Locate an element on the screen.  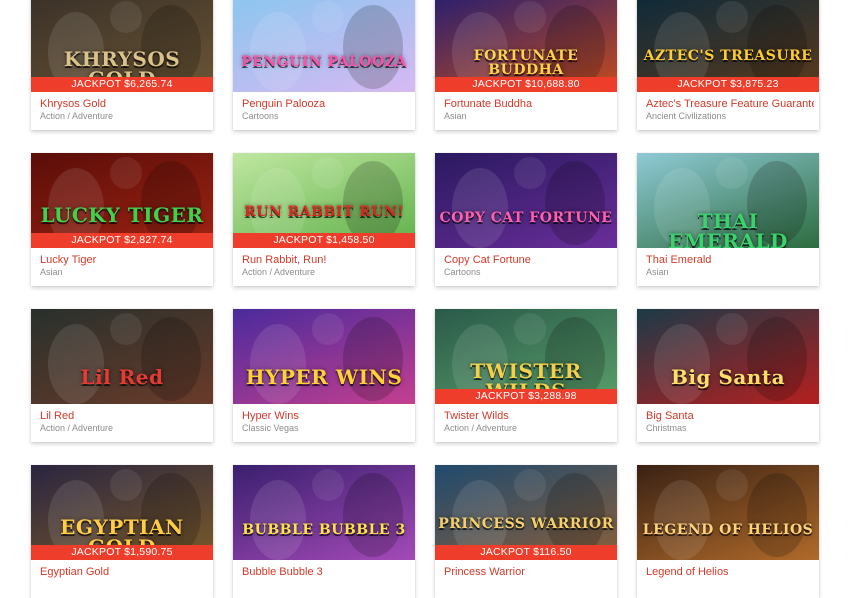
game-thumbnail: EGYPTIAN GOLDJACKPOT $1,590.75 is located at coordinates (122, 512).